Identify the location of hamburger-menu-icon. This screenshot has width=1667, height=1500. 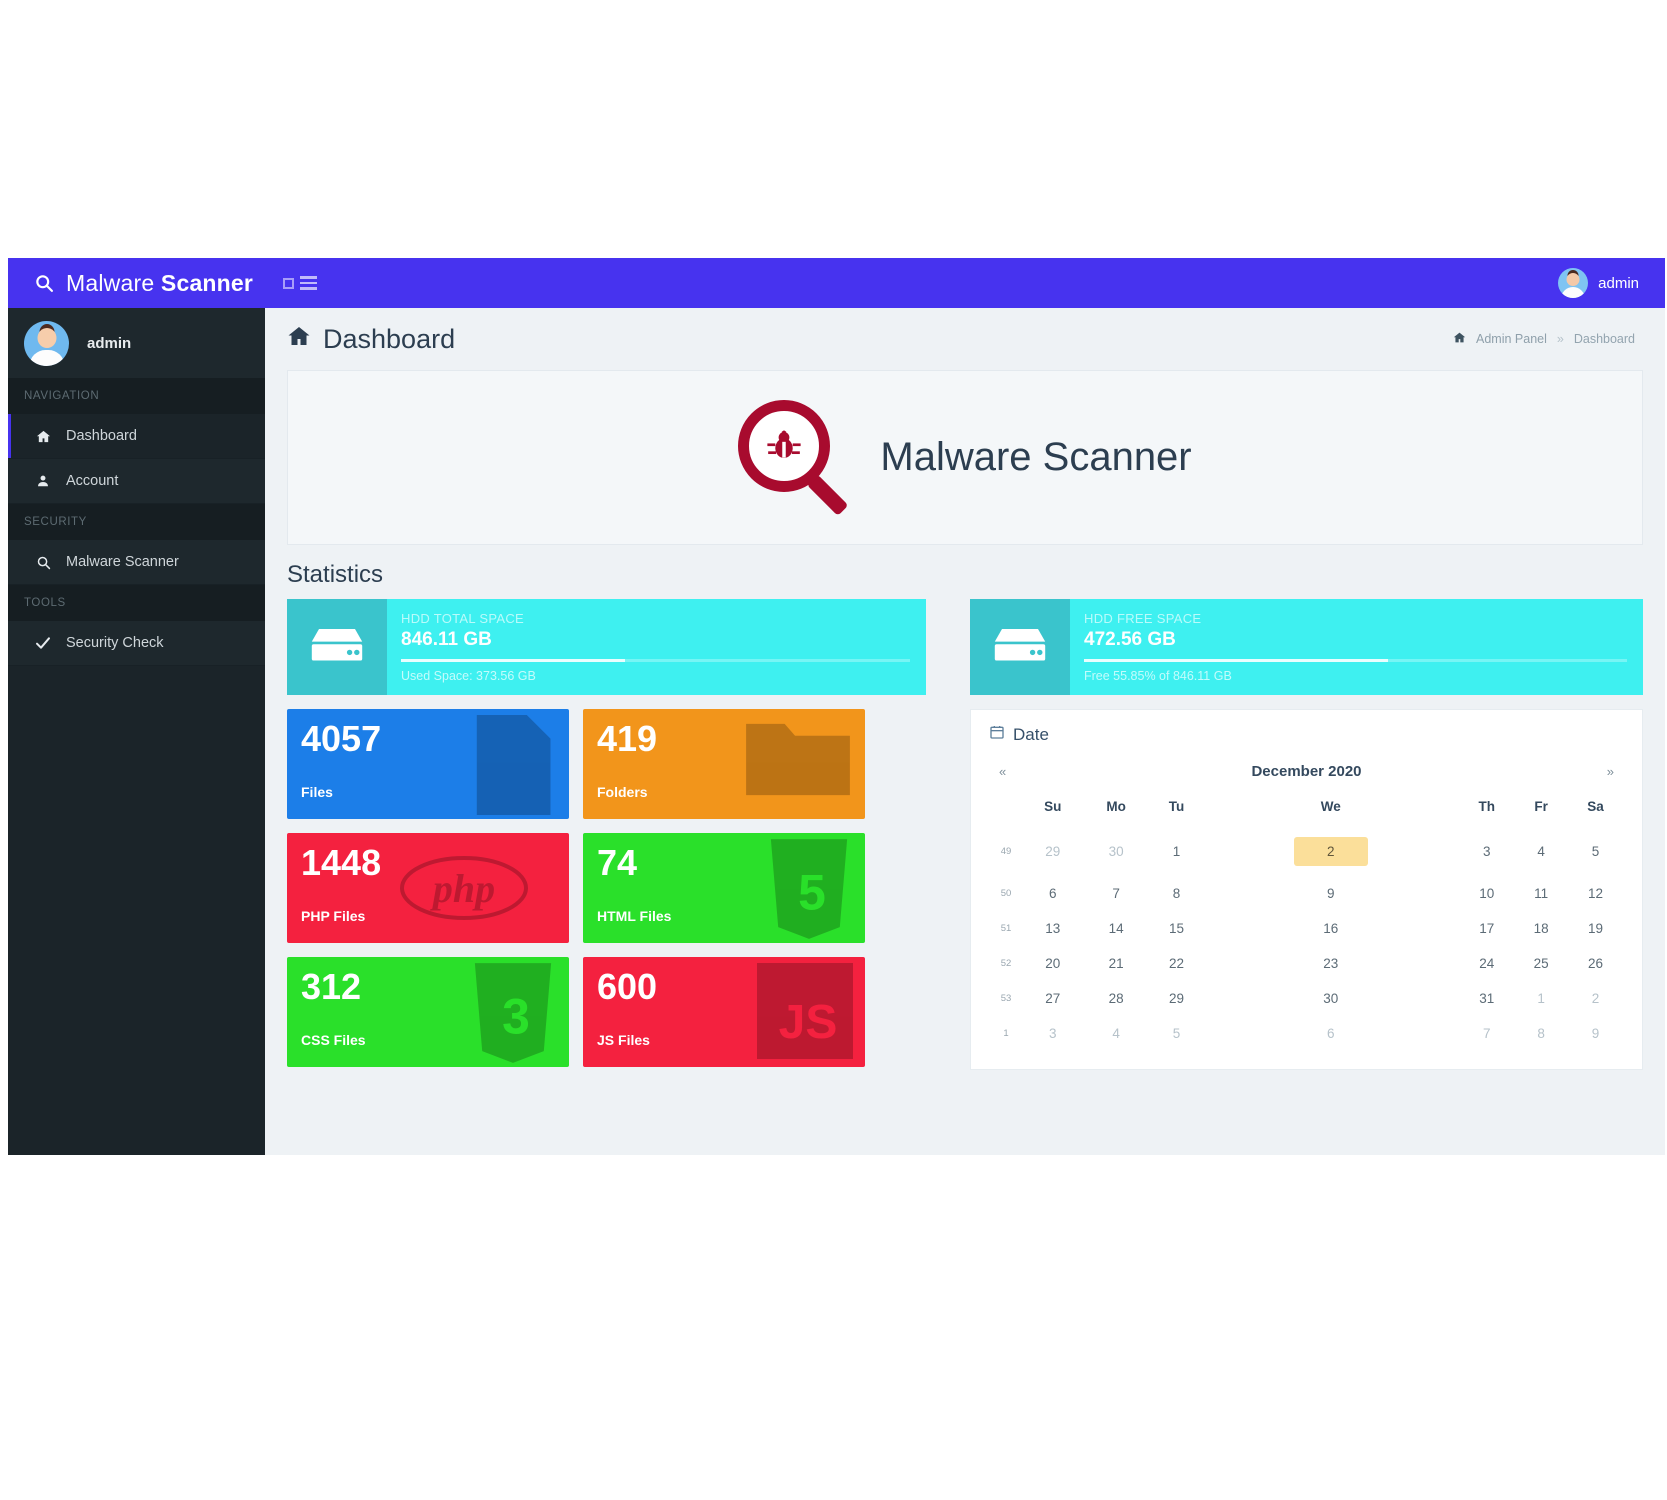
(308, 283).